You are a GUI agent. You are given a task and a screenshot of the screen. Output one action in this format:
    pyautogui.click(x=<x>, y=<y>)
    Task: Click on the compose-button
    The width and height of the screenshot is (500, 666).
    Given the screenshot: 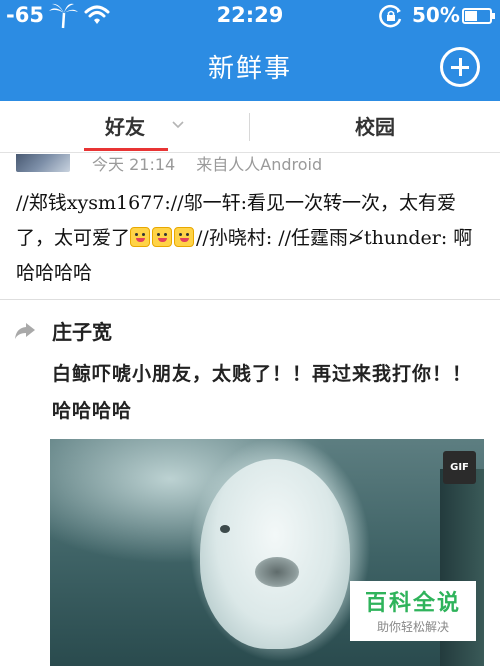 What is the action you would take?
    pyautogui.click(x=460, y=67)
    